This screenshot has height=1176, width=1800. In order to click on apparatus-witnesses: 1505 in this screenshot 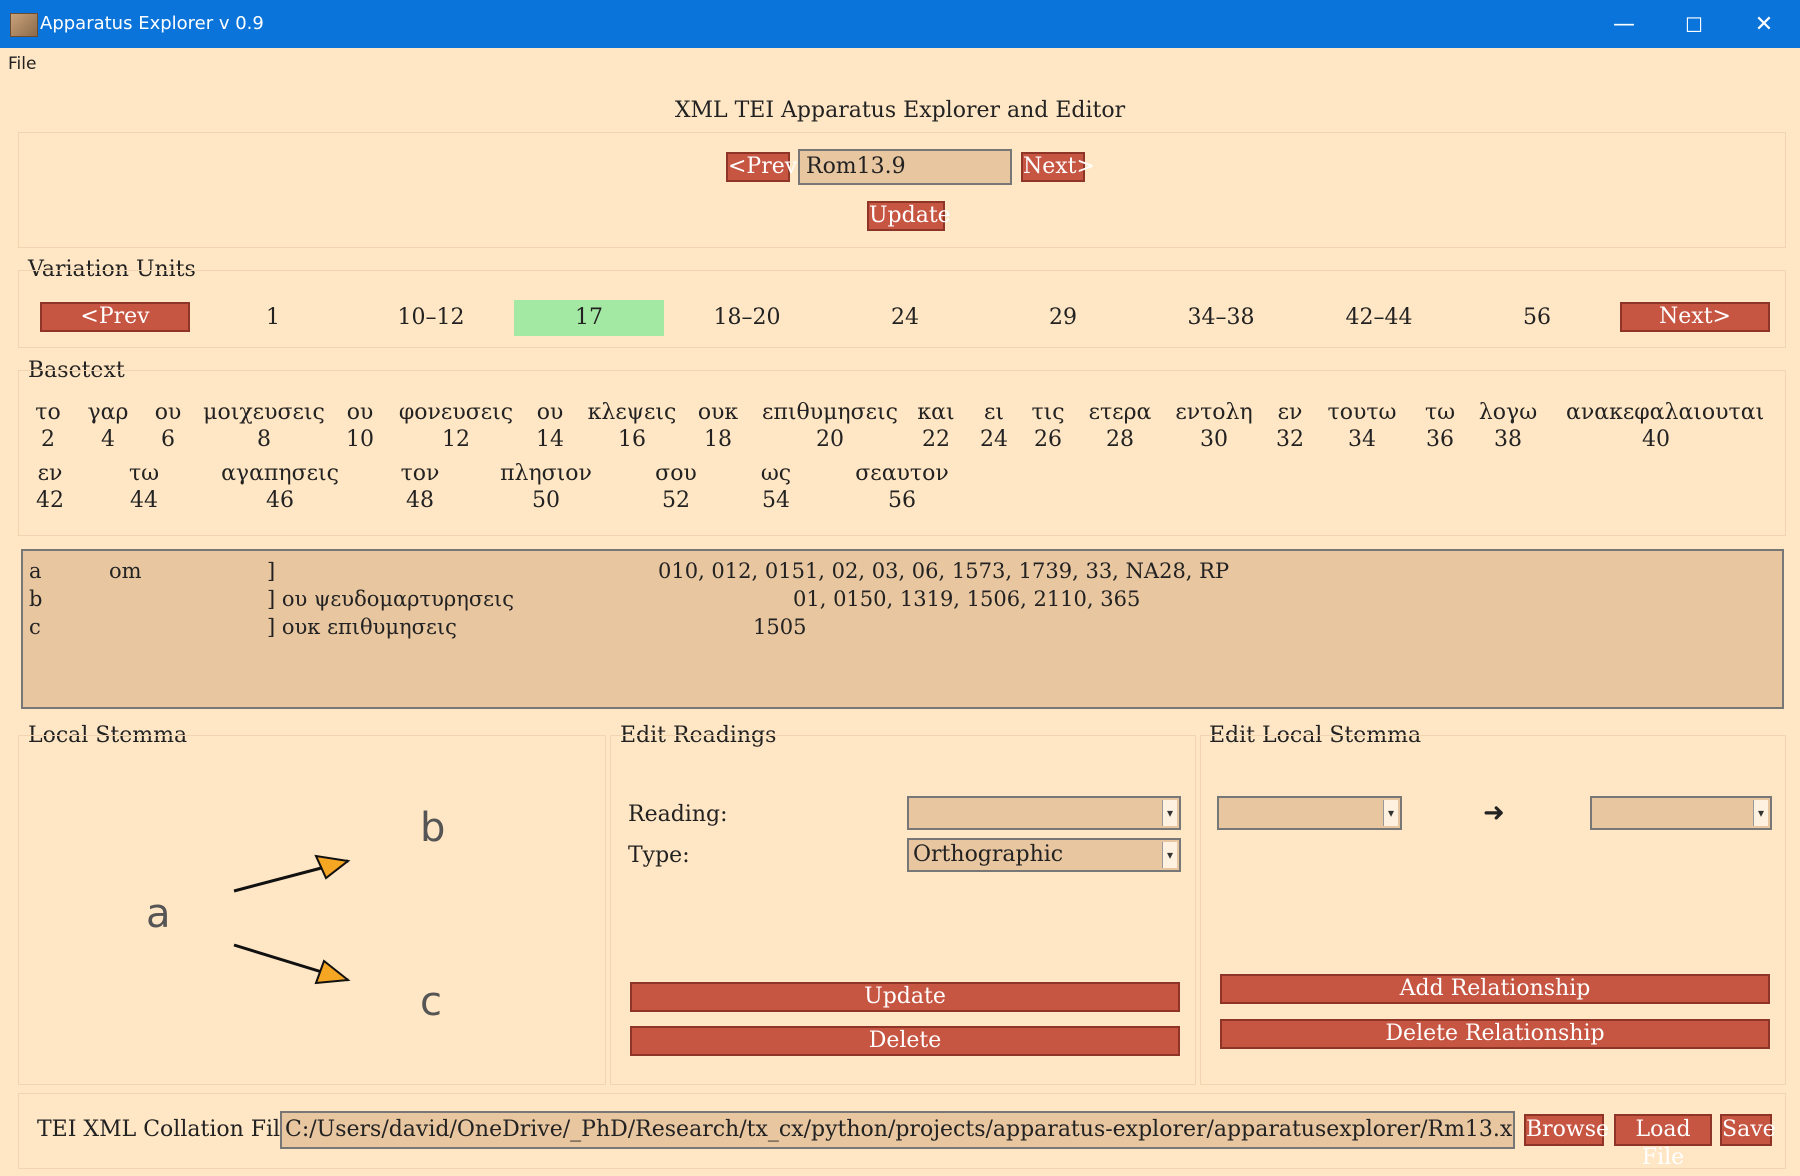, I will do `click(780, 627)`.